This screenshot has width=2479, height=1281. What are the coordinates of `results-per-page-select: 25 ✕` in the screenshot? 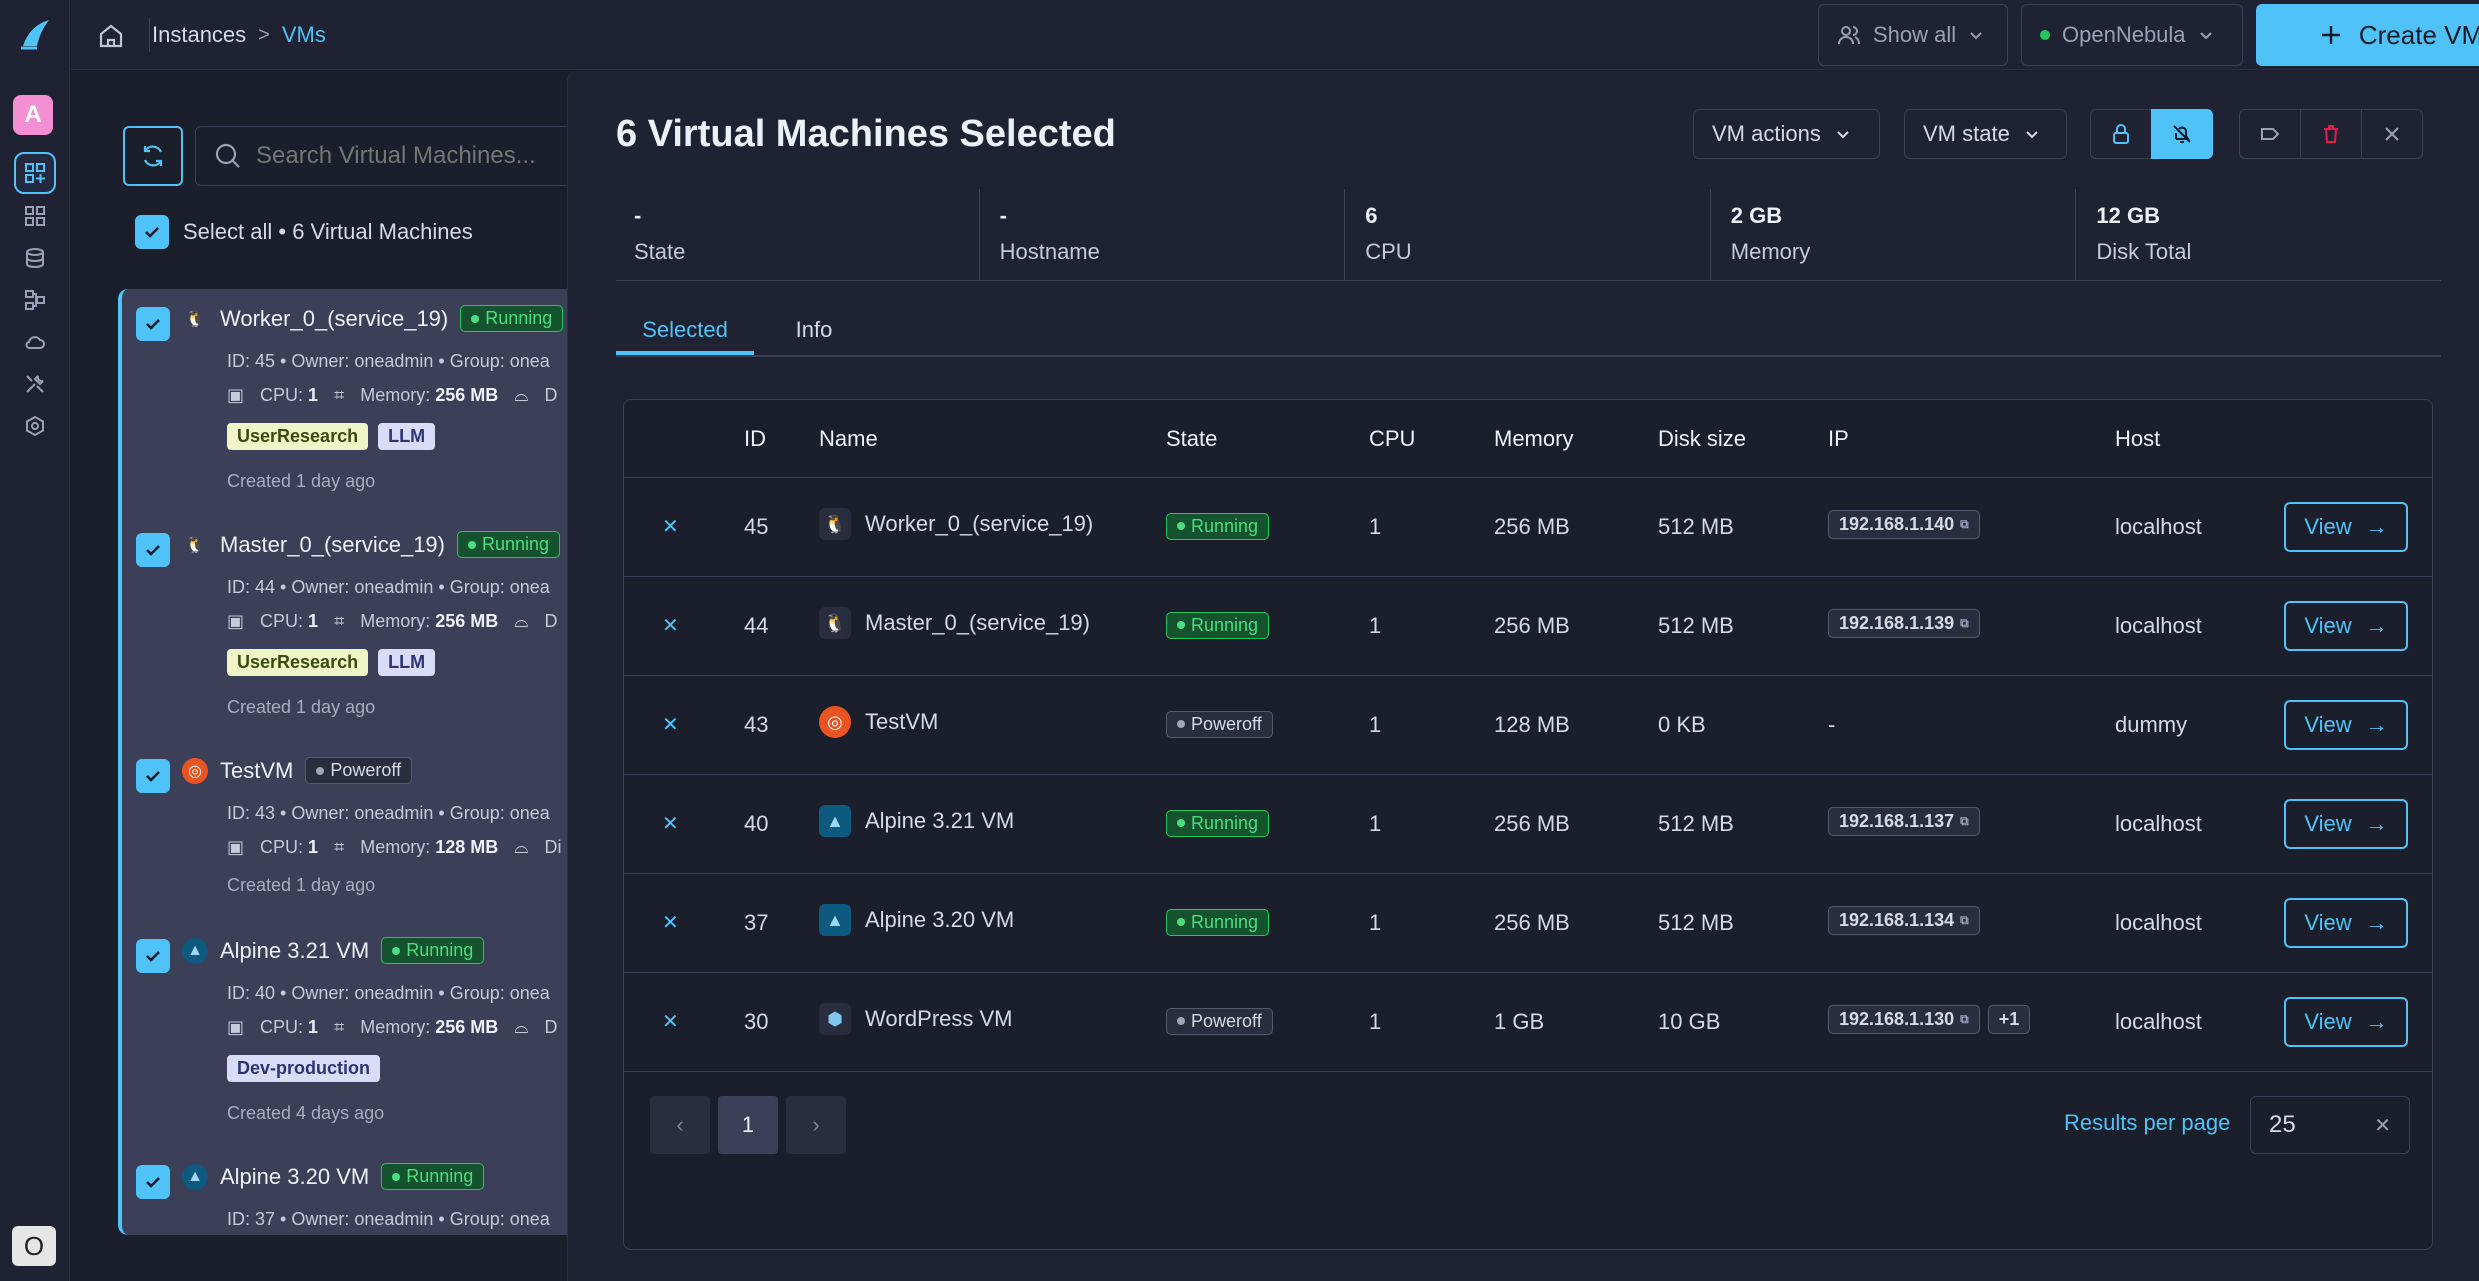 It's located at (2330, 1125).